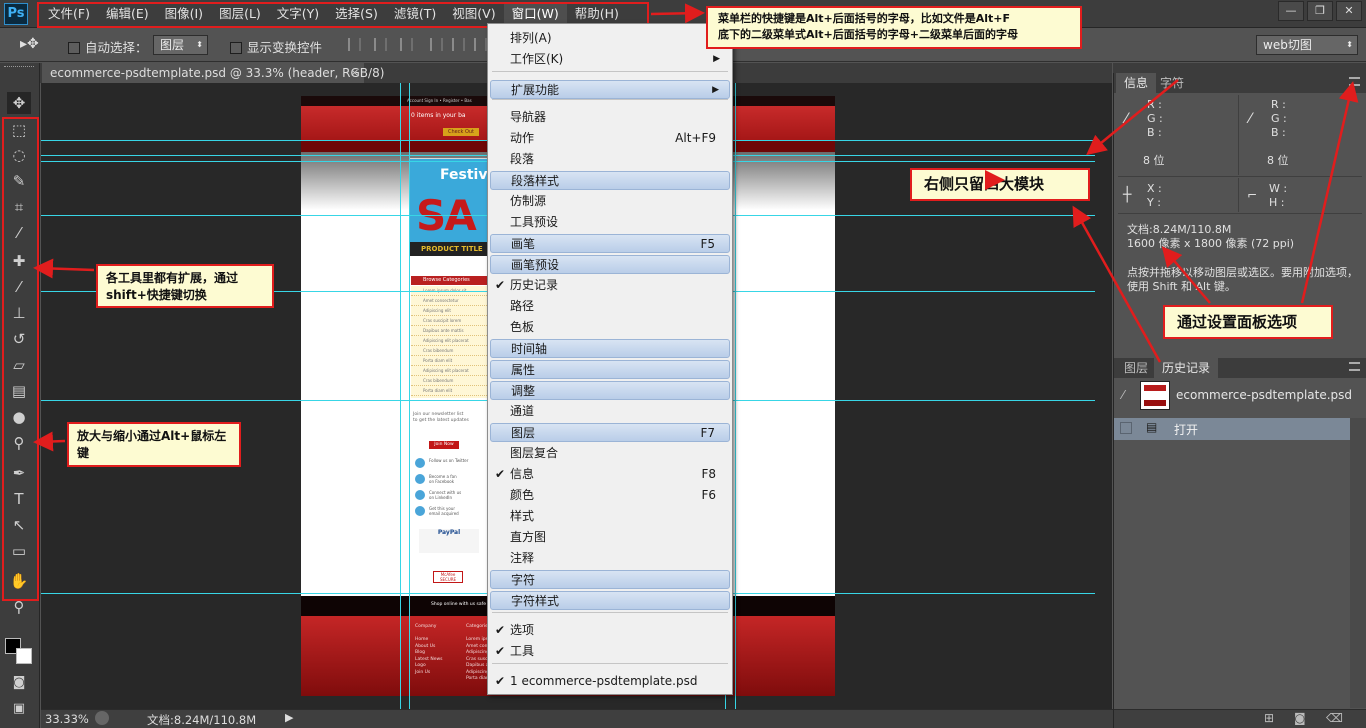  What do you see at coordinates (19, 607) in the screenshot?
I see `zoom-tool-icon: ⚲` at bounding box center [19, 607].